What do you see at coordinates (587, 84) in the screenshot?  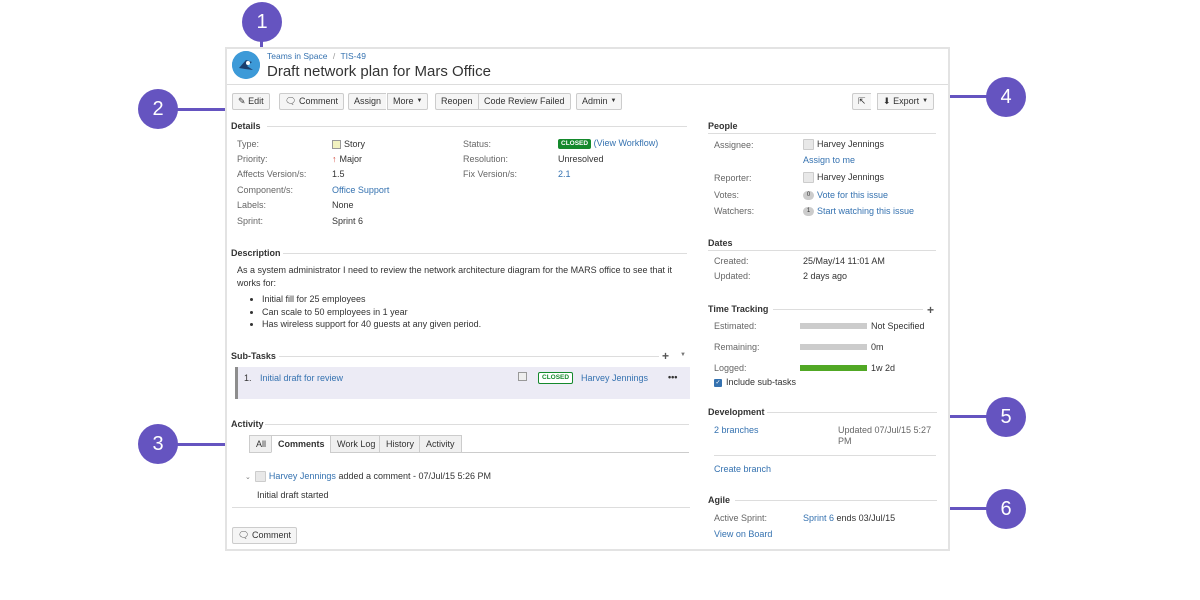 I see `header-divider` at bounding box center [587, 84].